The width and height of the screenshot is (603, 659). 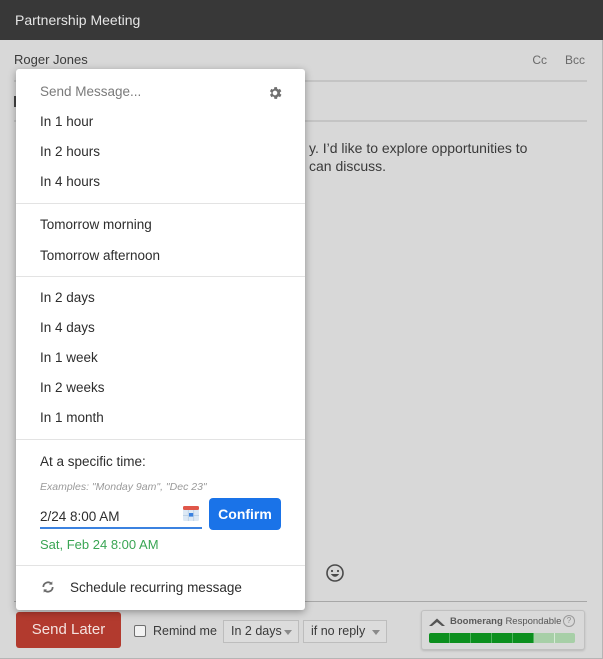 I want to click on gear-icon, so click(x=275, y=93).